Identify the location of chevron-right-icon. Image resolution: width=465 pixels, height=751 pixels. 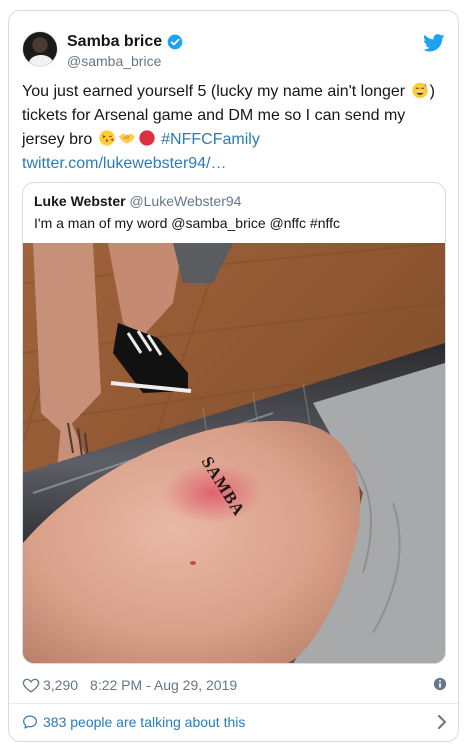
(442, 722).